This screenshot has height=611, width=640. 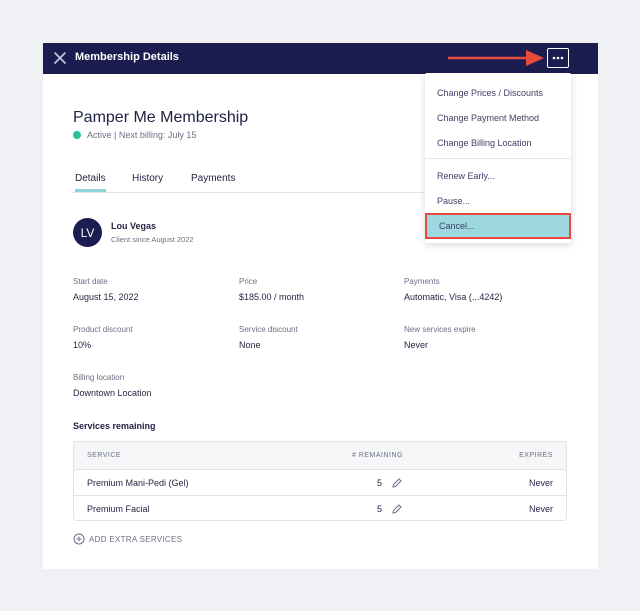 What do you see at coordinates (498, 118) in the screenshot?
I see `menu-item-change-payment-method: Change Payment Method` at bounding box center [498, 118].